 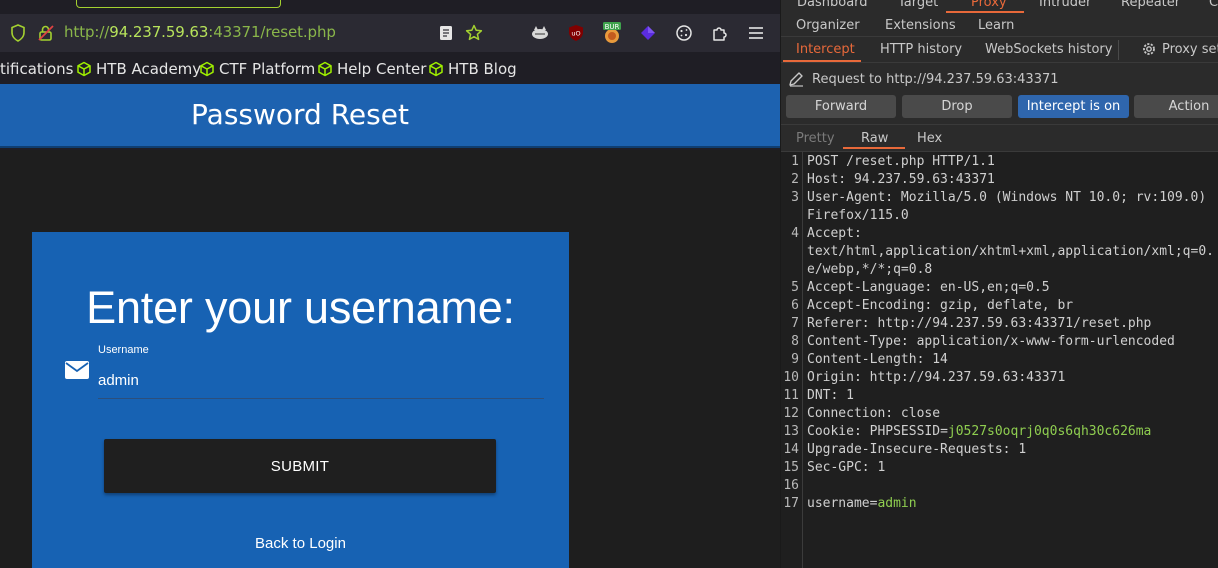 I want to click on tab-intercept: Intercept, so click(x=825, y=49).